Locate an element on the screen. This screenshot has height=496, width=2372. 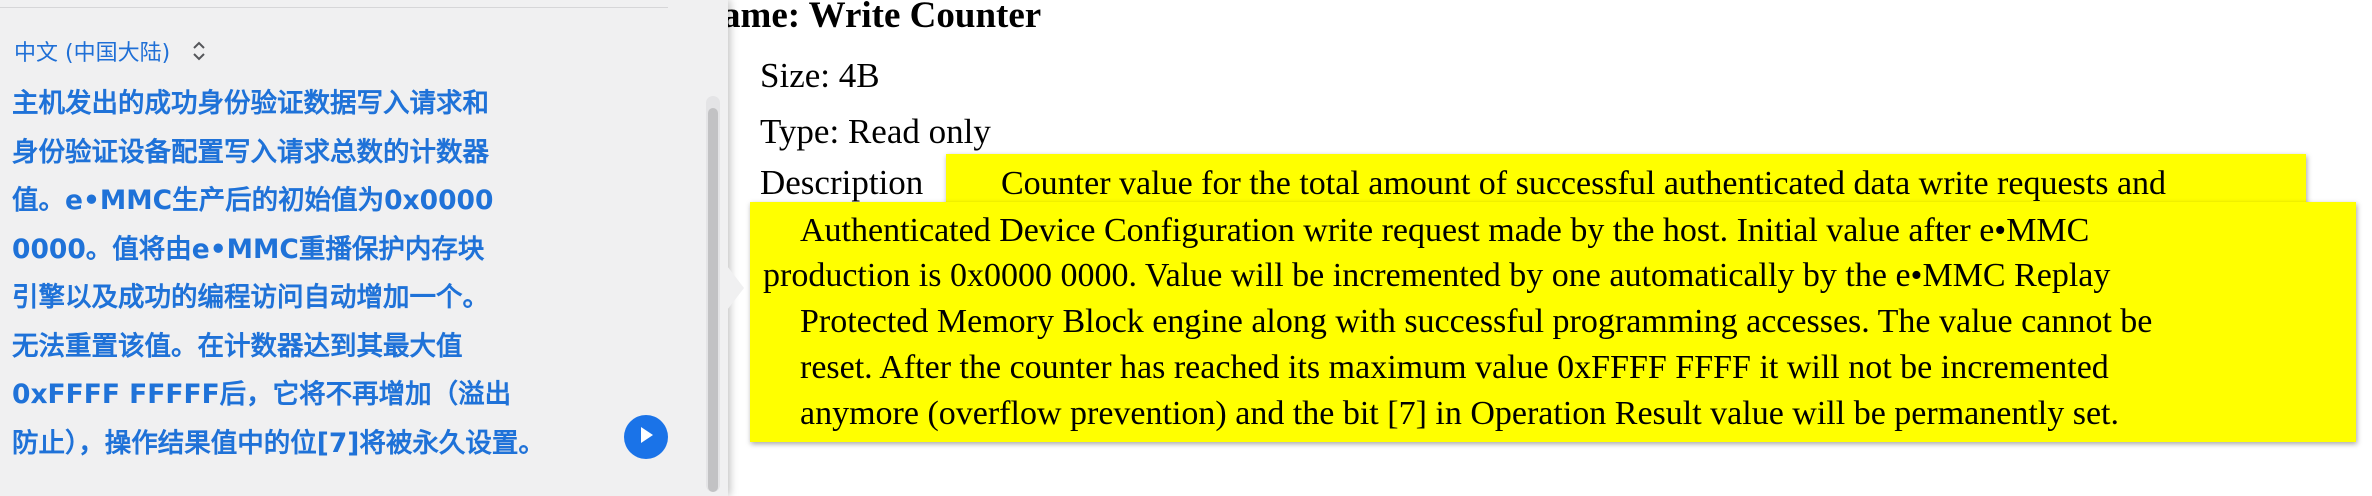
translation-line: 0xFFFF FFFFF后，它将不再增加（溢出 is located at coordinates (262, 394).